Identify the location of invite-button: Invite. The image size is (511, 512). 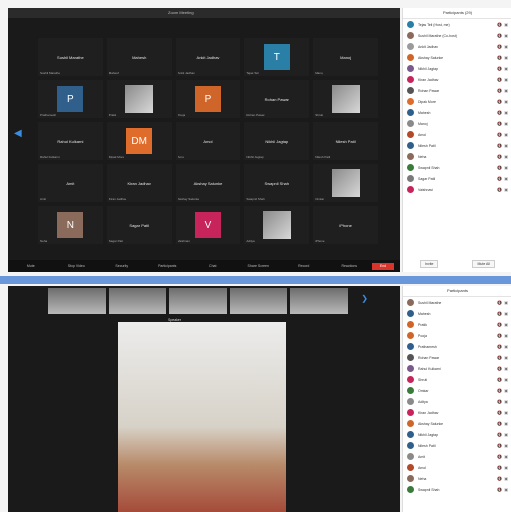
(429, 264).